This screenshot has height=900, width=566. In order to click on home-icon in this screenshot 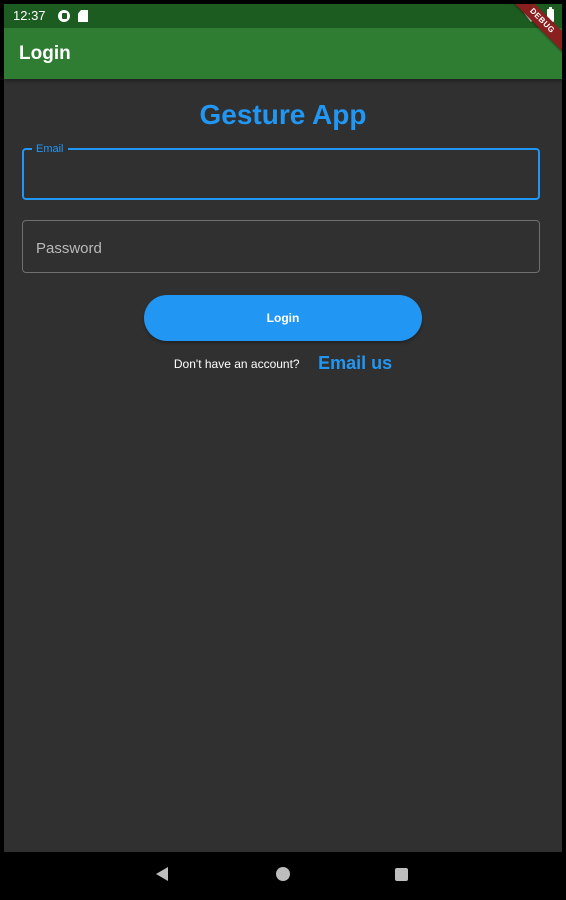, I will do `click(283, 874)`.